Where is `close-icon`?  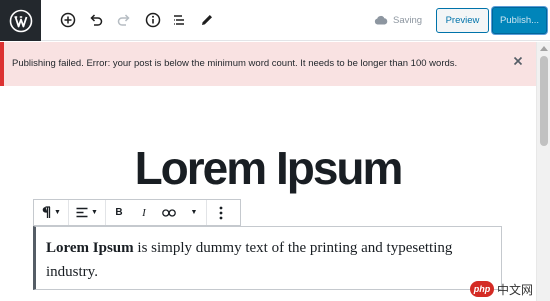
close-icon is located at coordinates (518, 61).